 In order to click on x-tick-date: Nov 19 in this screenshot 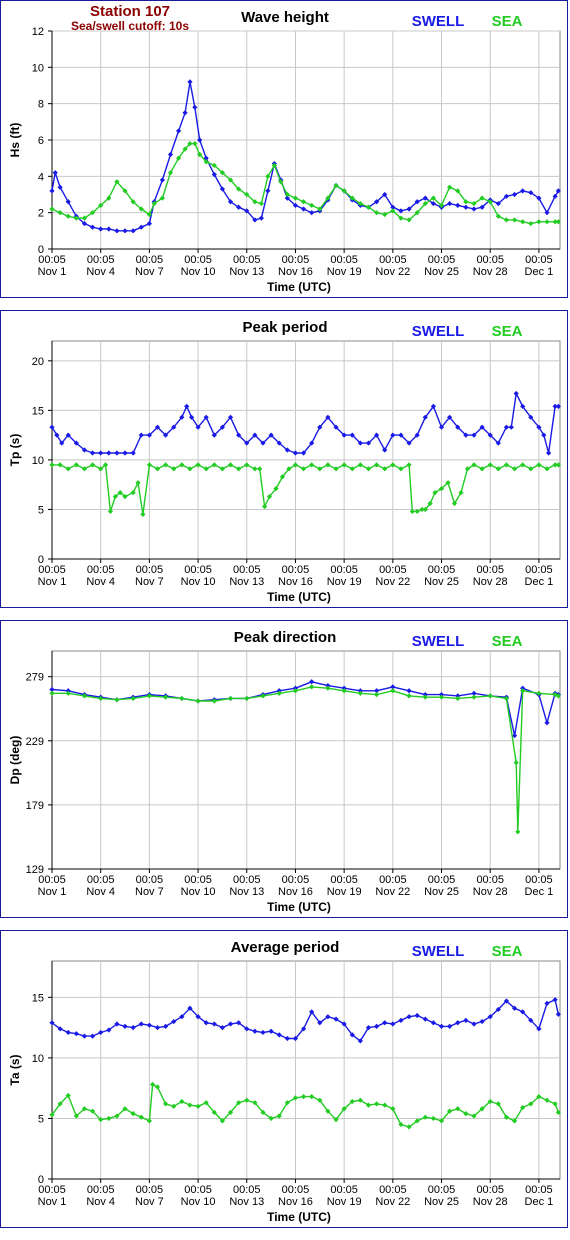, I will do `click(344, 892)`.